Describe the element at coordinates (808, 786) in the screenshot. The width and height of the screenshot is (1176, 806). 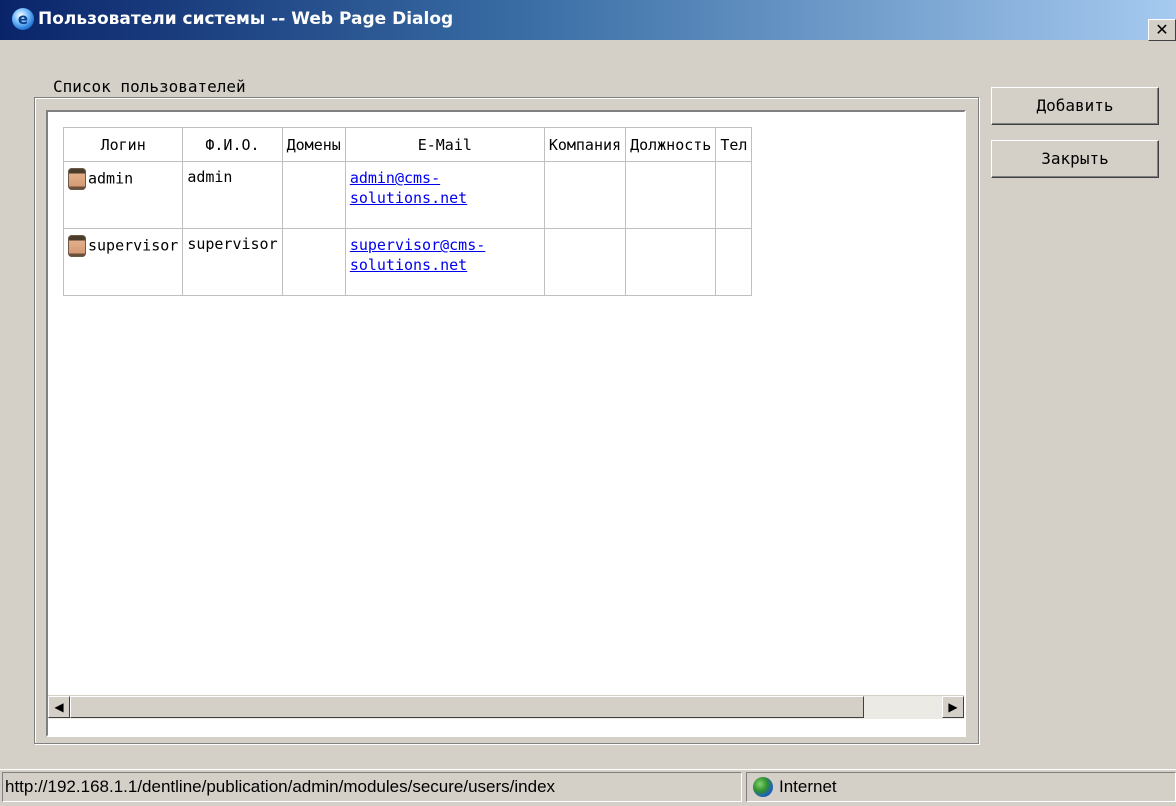
I see `zone-label: Internet` at that location.